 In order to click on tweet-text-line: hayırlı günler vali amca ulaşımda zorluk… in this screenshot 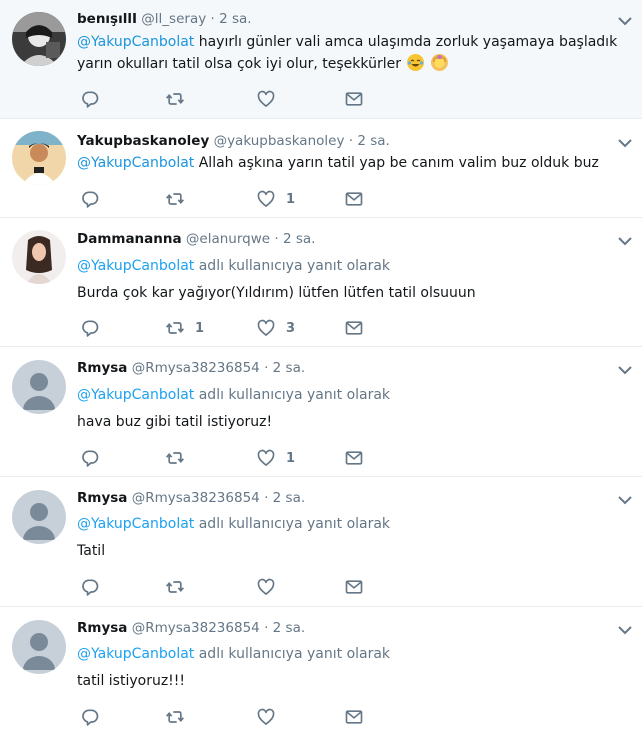, I will do `click(406, 42)`.